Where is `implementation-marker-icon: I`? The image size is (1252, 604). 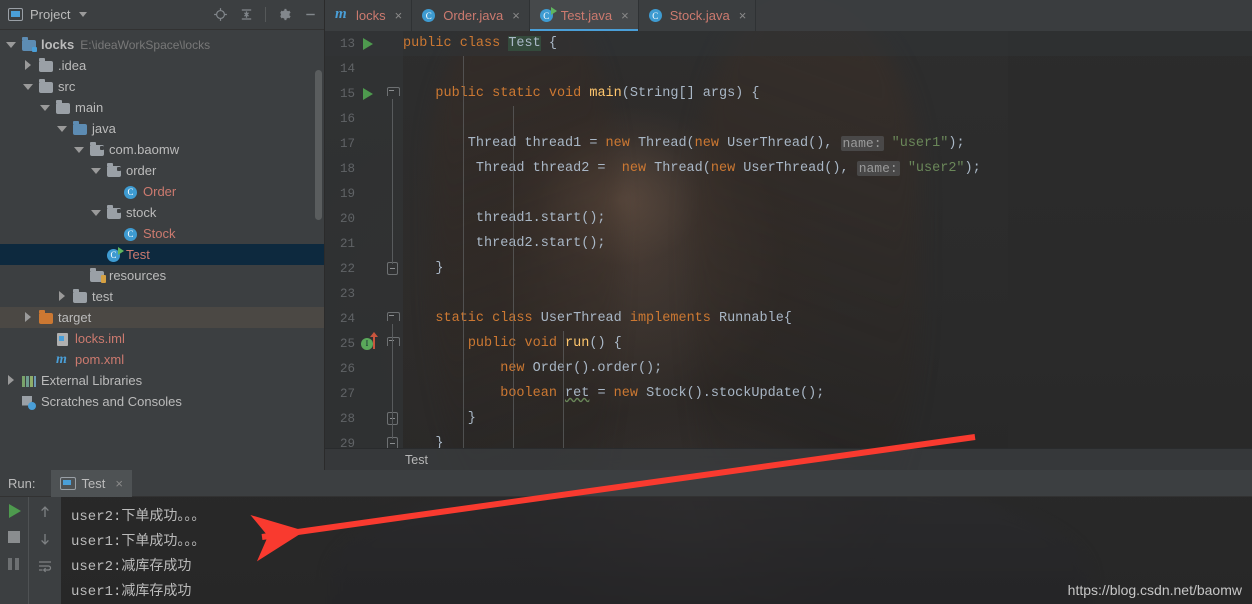
implementation-marker-icon: I is located at coordinates (372, 341).